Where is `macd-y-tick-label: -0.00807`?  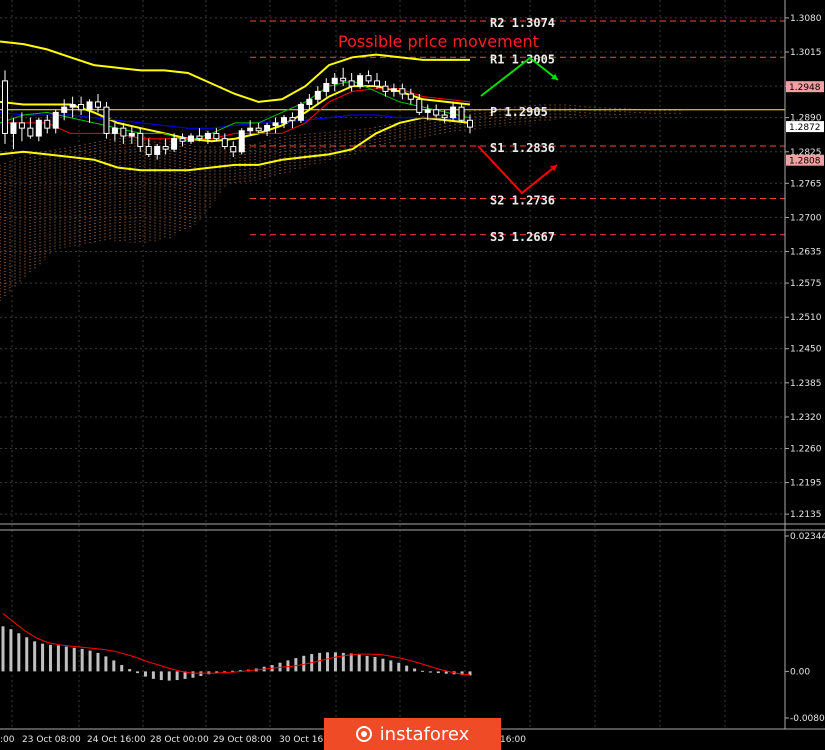 macd-y-tick-label: -0.00807 is located at coordinates (807, 719).